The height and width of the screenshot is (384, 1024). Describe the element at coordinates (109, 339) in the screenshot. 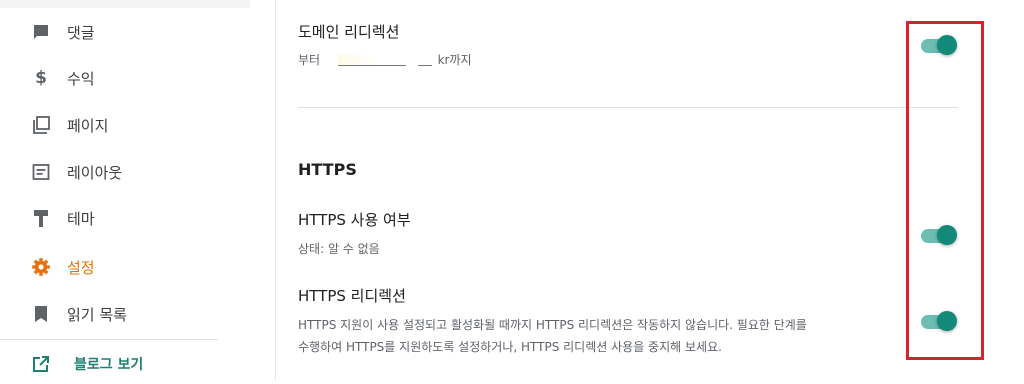

I see `sidebar-divider` at that location.